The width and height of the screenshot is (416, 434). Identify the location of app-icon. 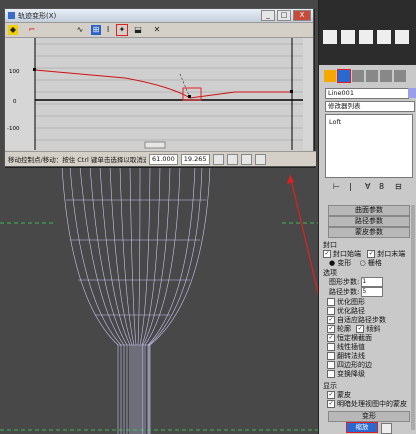
(11, 15).